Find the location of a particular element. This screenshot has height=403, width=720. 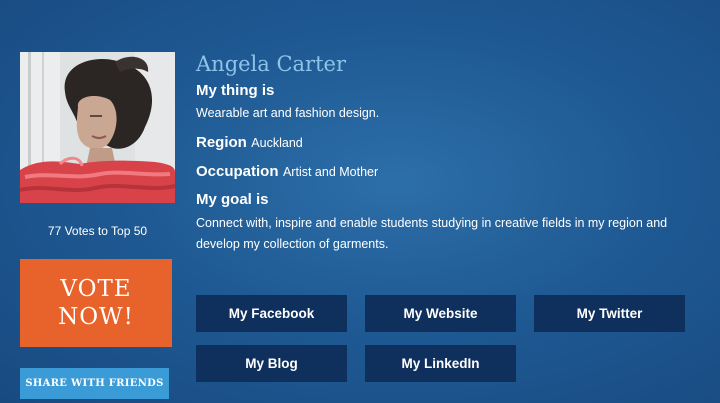

my-facebook-button: My Facebook is located at coordinates (271, 313).